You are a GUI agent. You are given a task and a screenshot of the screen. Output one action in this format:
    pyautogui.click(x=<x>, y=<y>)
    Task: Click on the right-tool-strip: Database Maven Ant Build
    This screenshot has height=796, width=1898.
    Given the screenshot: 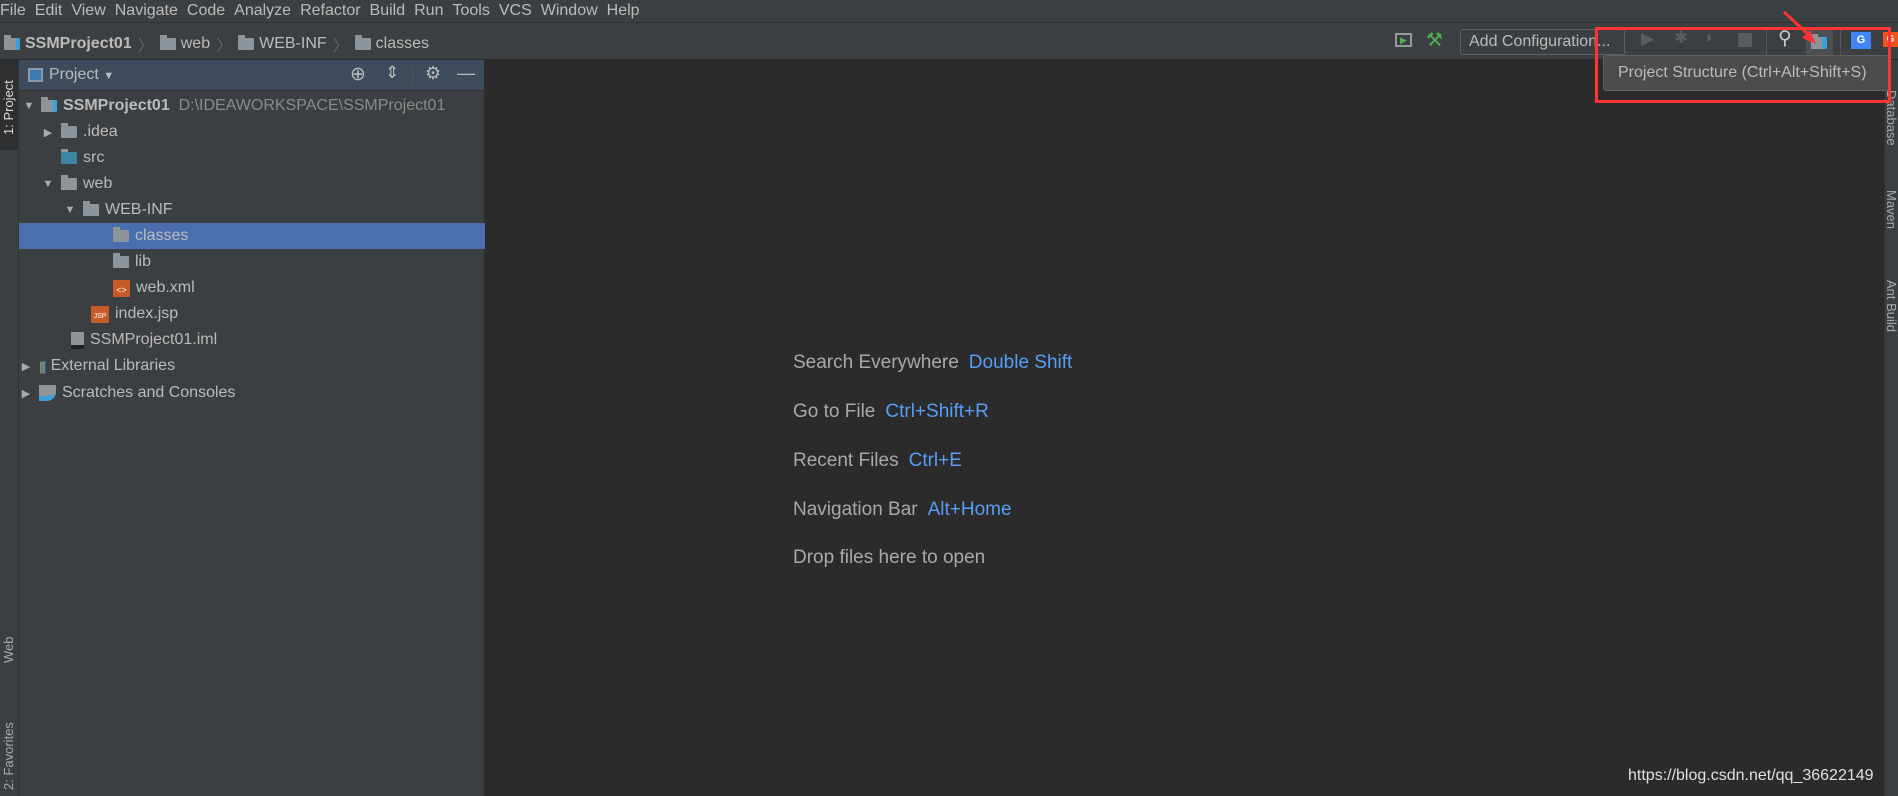 What is the action you would take?
    pyautogui.click(x=1891, y=428)
    